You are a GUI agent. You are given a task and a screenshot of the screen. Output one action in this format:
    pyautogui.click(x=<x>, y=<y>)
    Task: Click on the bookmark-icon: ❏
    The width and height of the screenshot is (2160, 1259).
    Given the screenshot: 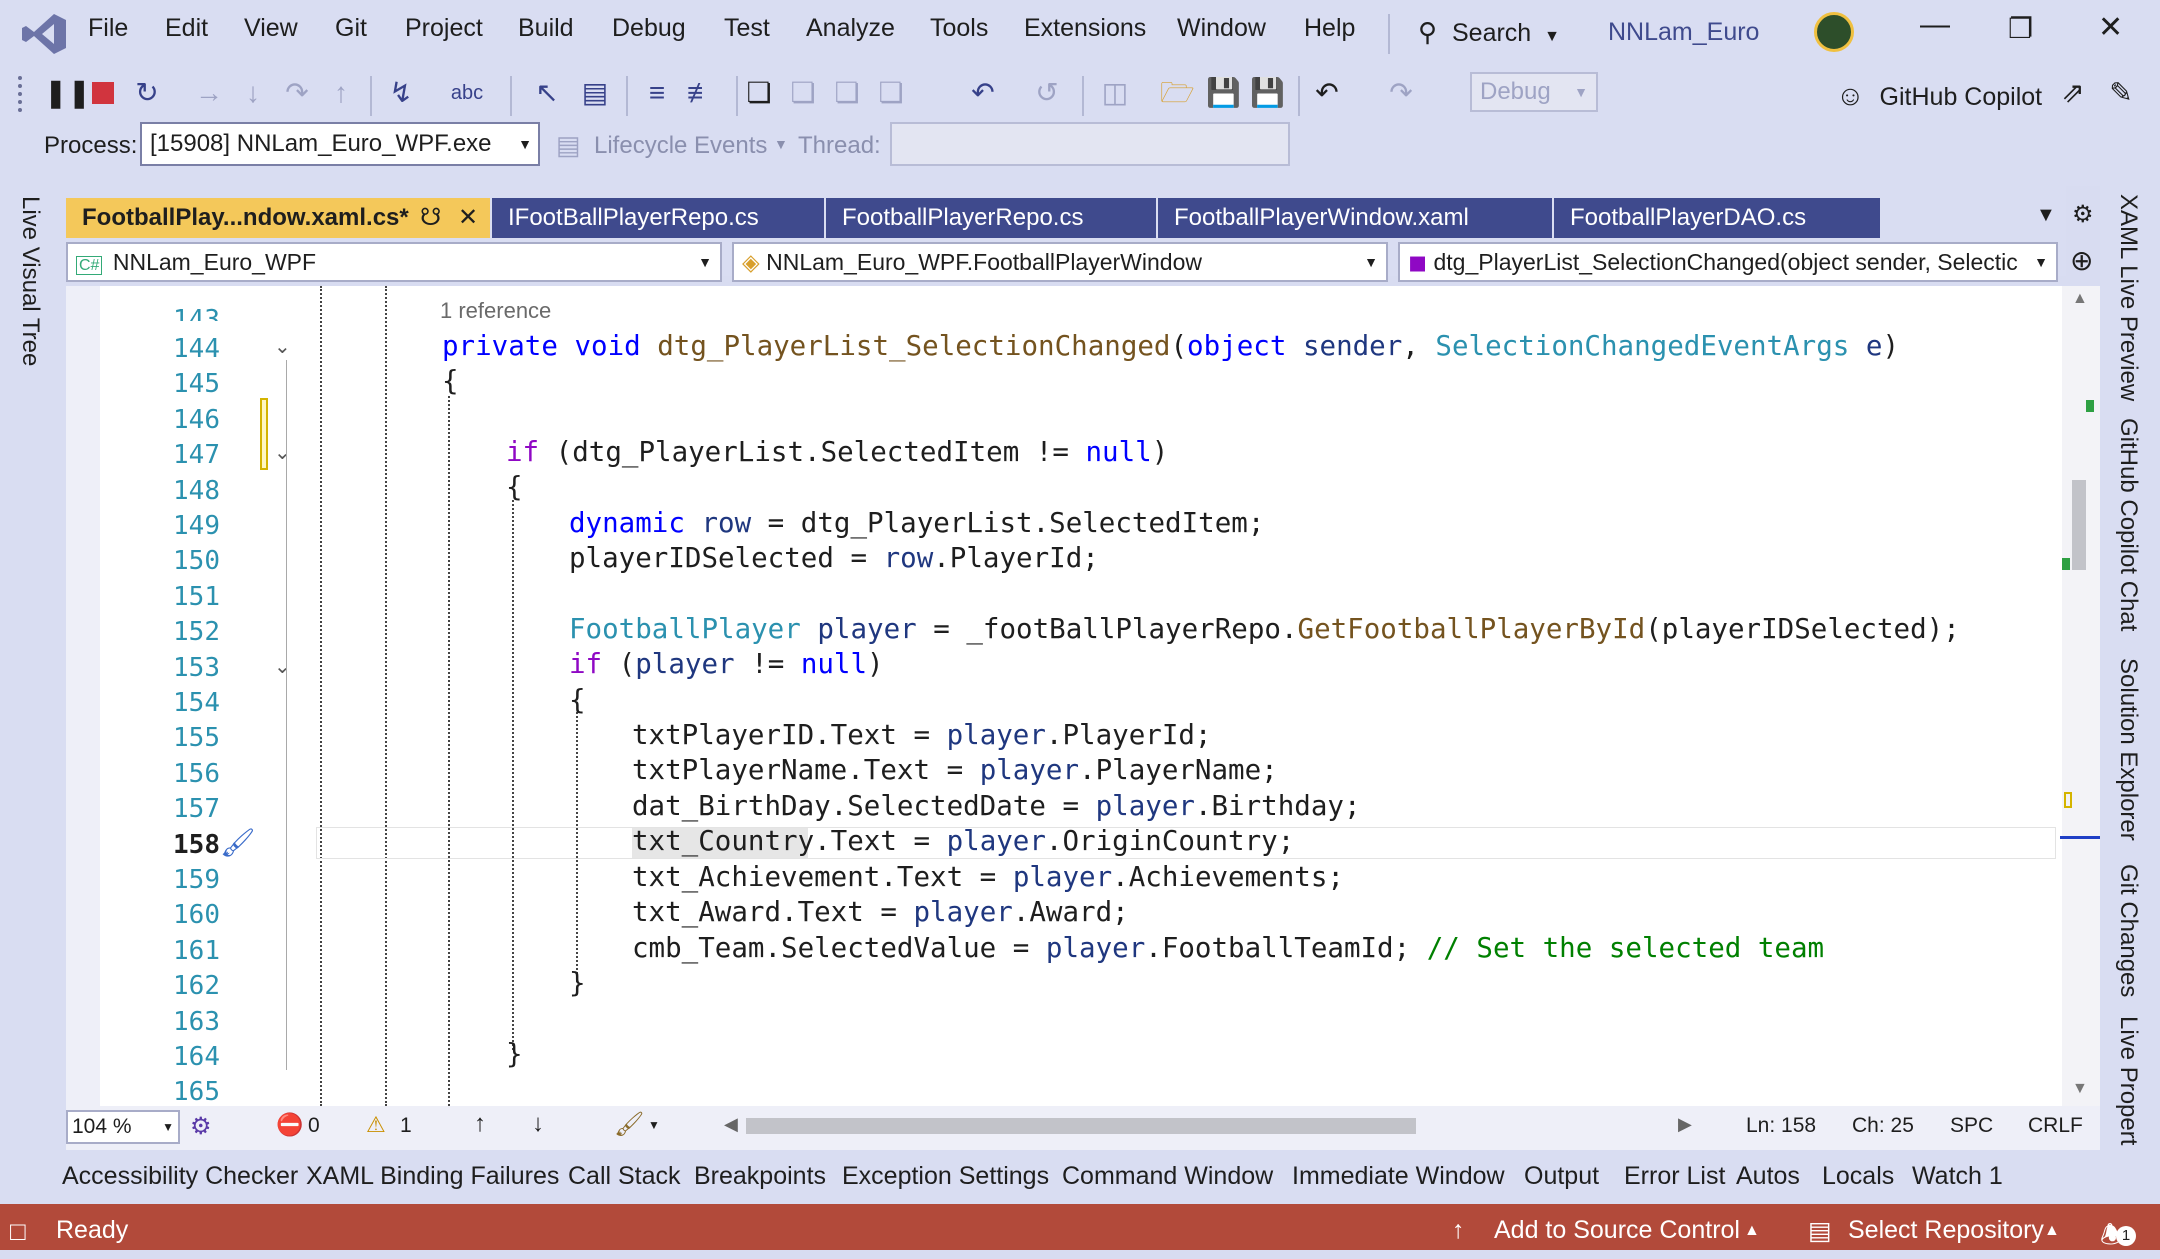 What is the action you would take?
    pyautogui.click(x=759, y=93)
    